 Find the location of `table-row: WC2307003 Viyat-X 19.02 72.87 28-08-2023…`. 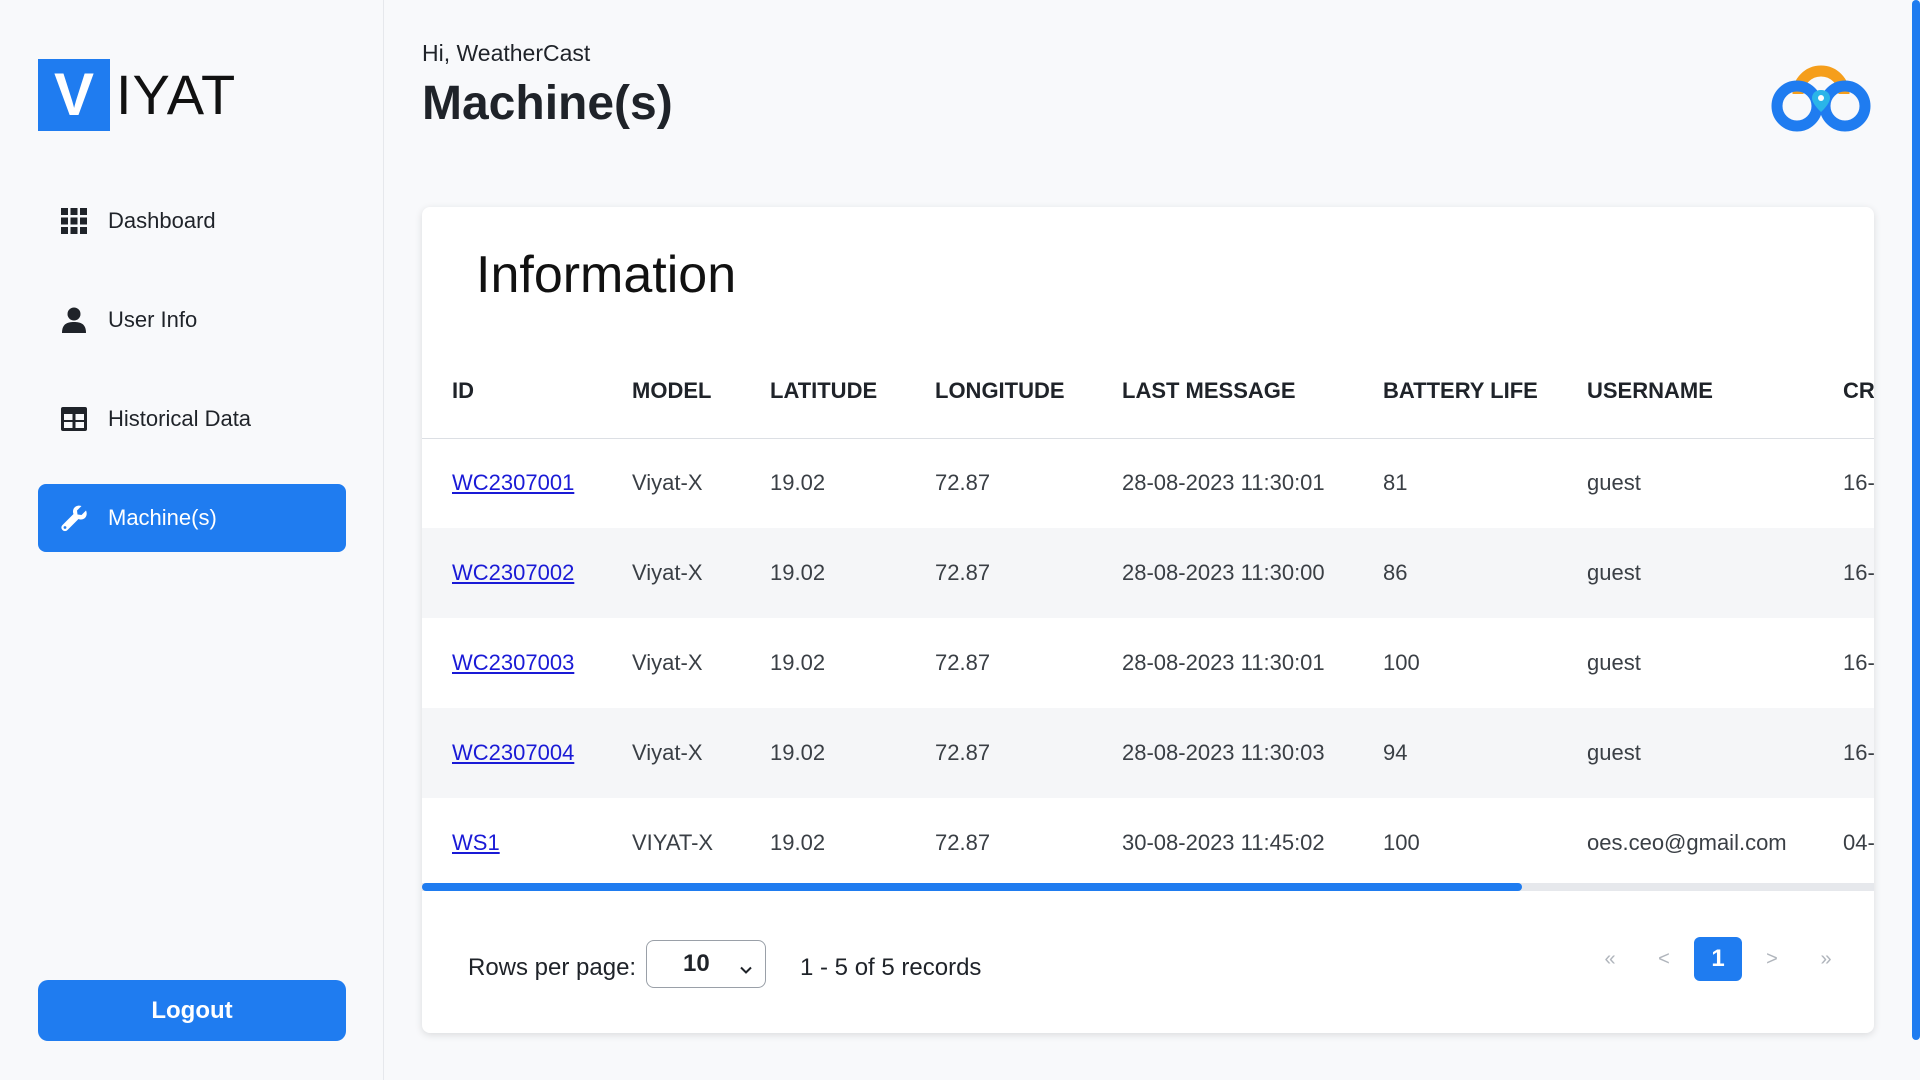

table-row: WC2307003 Viyat-X 19.02 72.87 28-08-2023… is located at coordinates (1148, 663).